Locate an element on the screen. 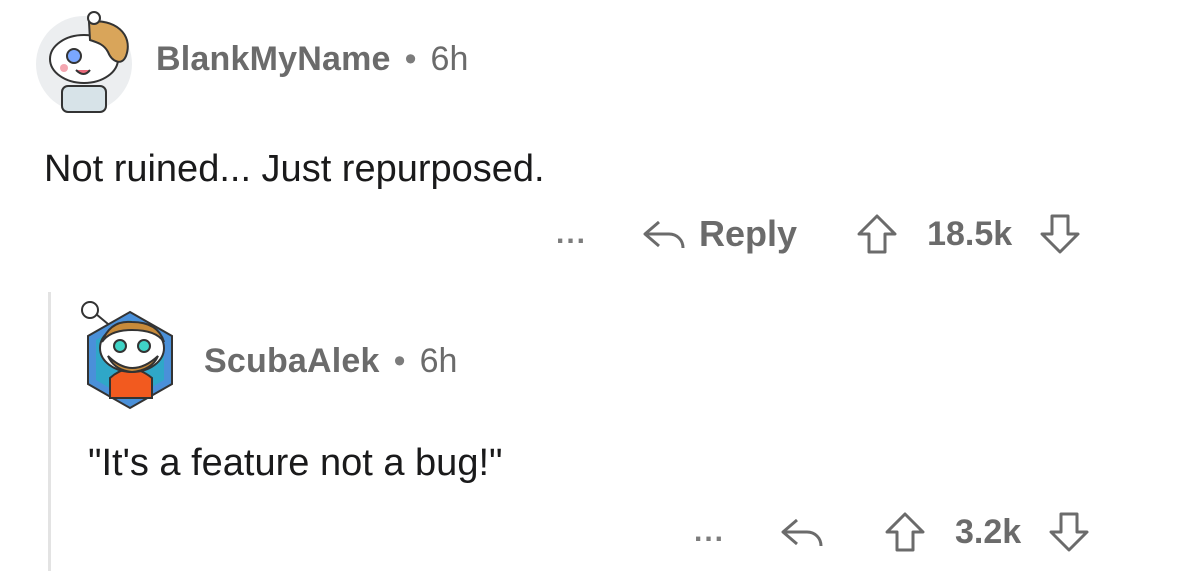  reply-label: Reply is located at coordinates (748, 233).